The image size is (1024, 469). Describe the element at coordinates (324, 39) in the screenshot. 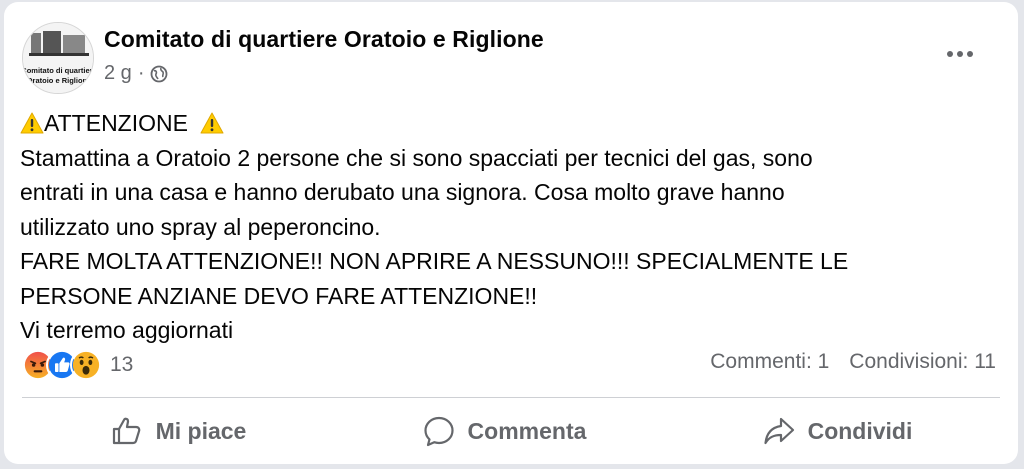

I see `page-name: Comitato di quartiere Oratoio e Riglione` at that location.